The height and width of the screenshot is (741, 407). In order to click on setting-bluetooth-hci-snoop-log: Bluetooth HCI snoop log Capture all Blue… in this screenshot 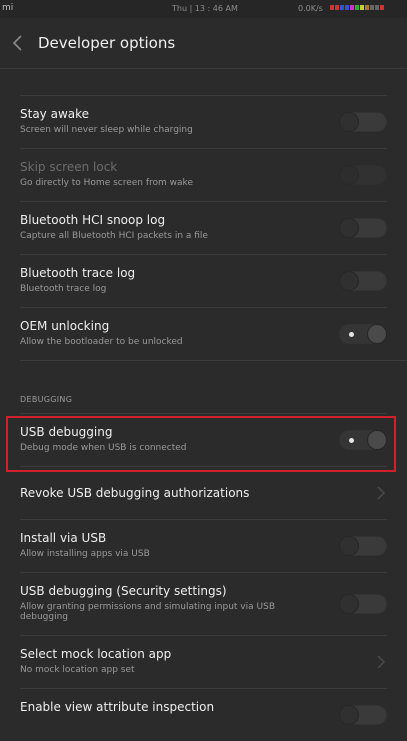, I will do `click(203, 227)`.